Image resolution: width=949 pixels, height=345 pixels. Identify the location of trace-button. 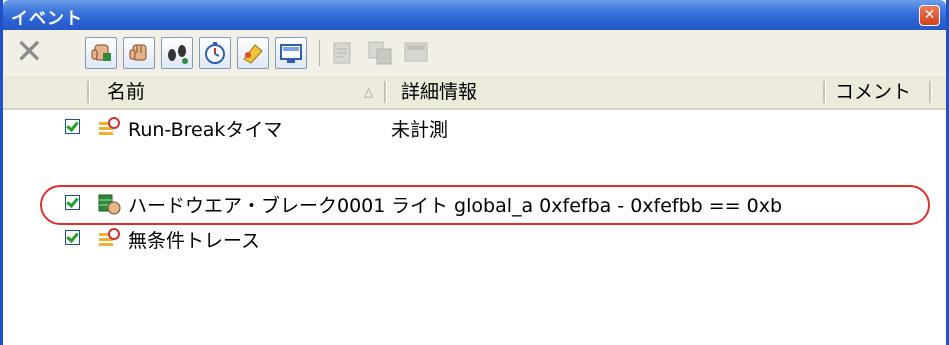
(253, 53).